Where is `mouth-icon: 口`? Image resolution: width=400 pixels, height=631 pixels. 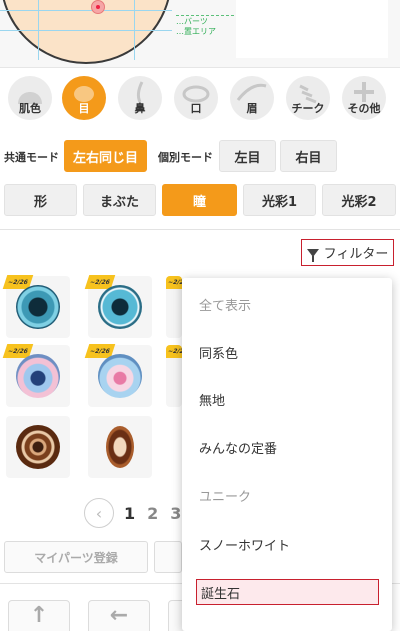 mouth-icon: 口 is located at coordinates (196, 98).